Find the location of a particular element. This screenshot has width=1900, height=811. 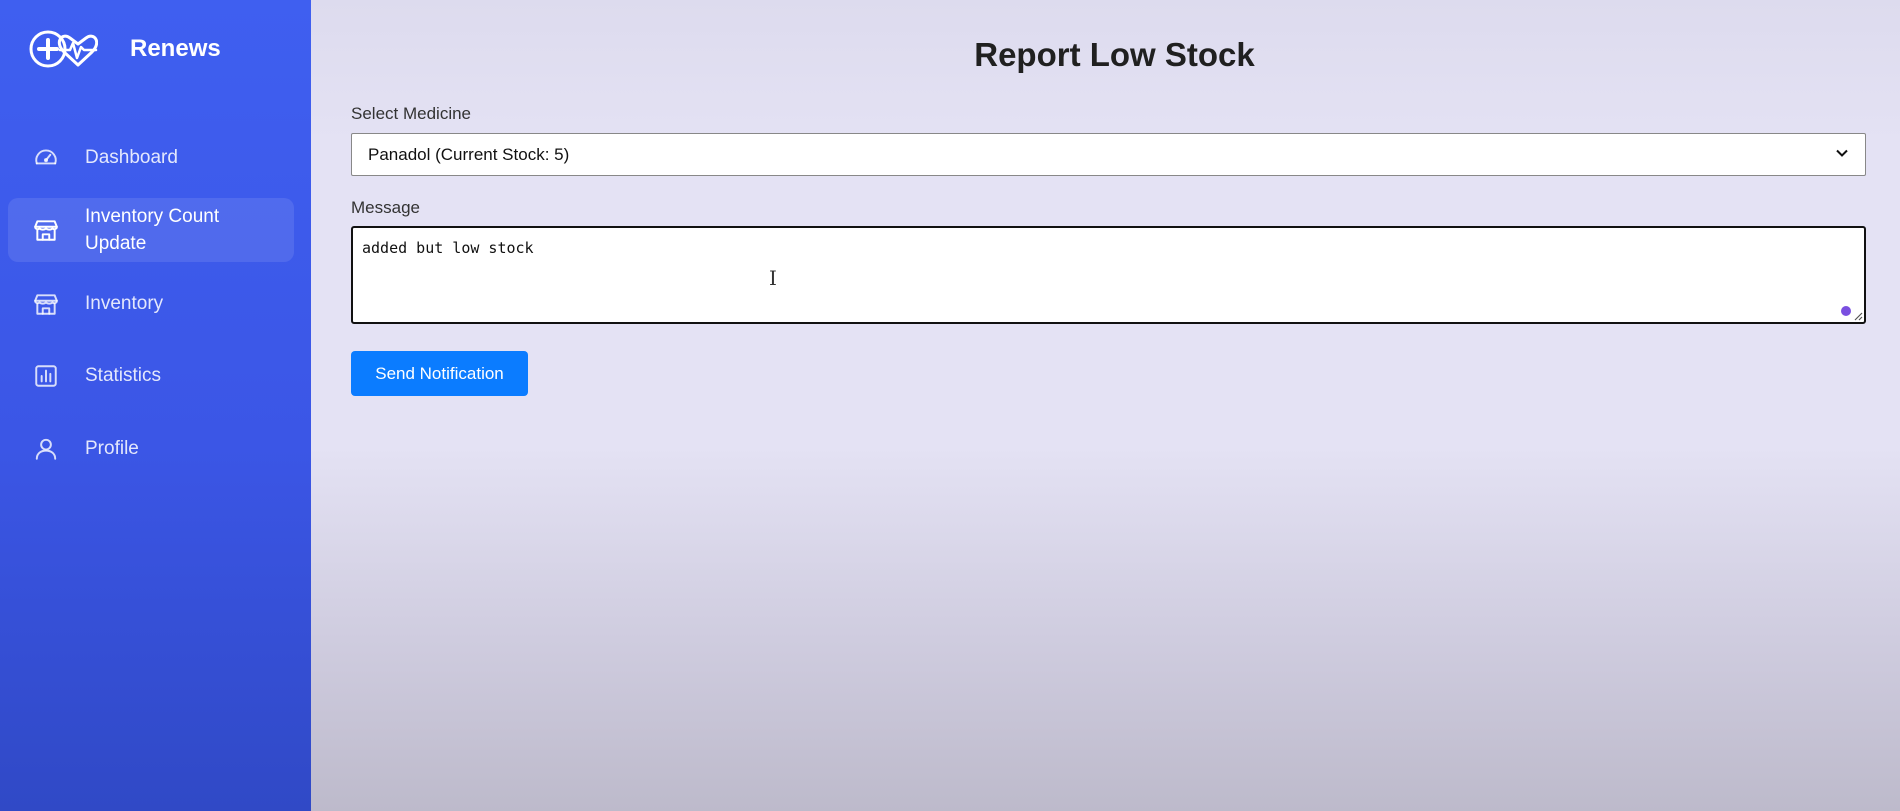

send-notification-button: Send Notification is located at coordinates (439, 373).